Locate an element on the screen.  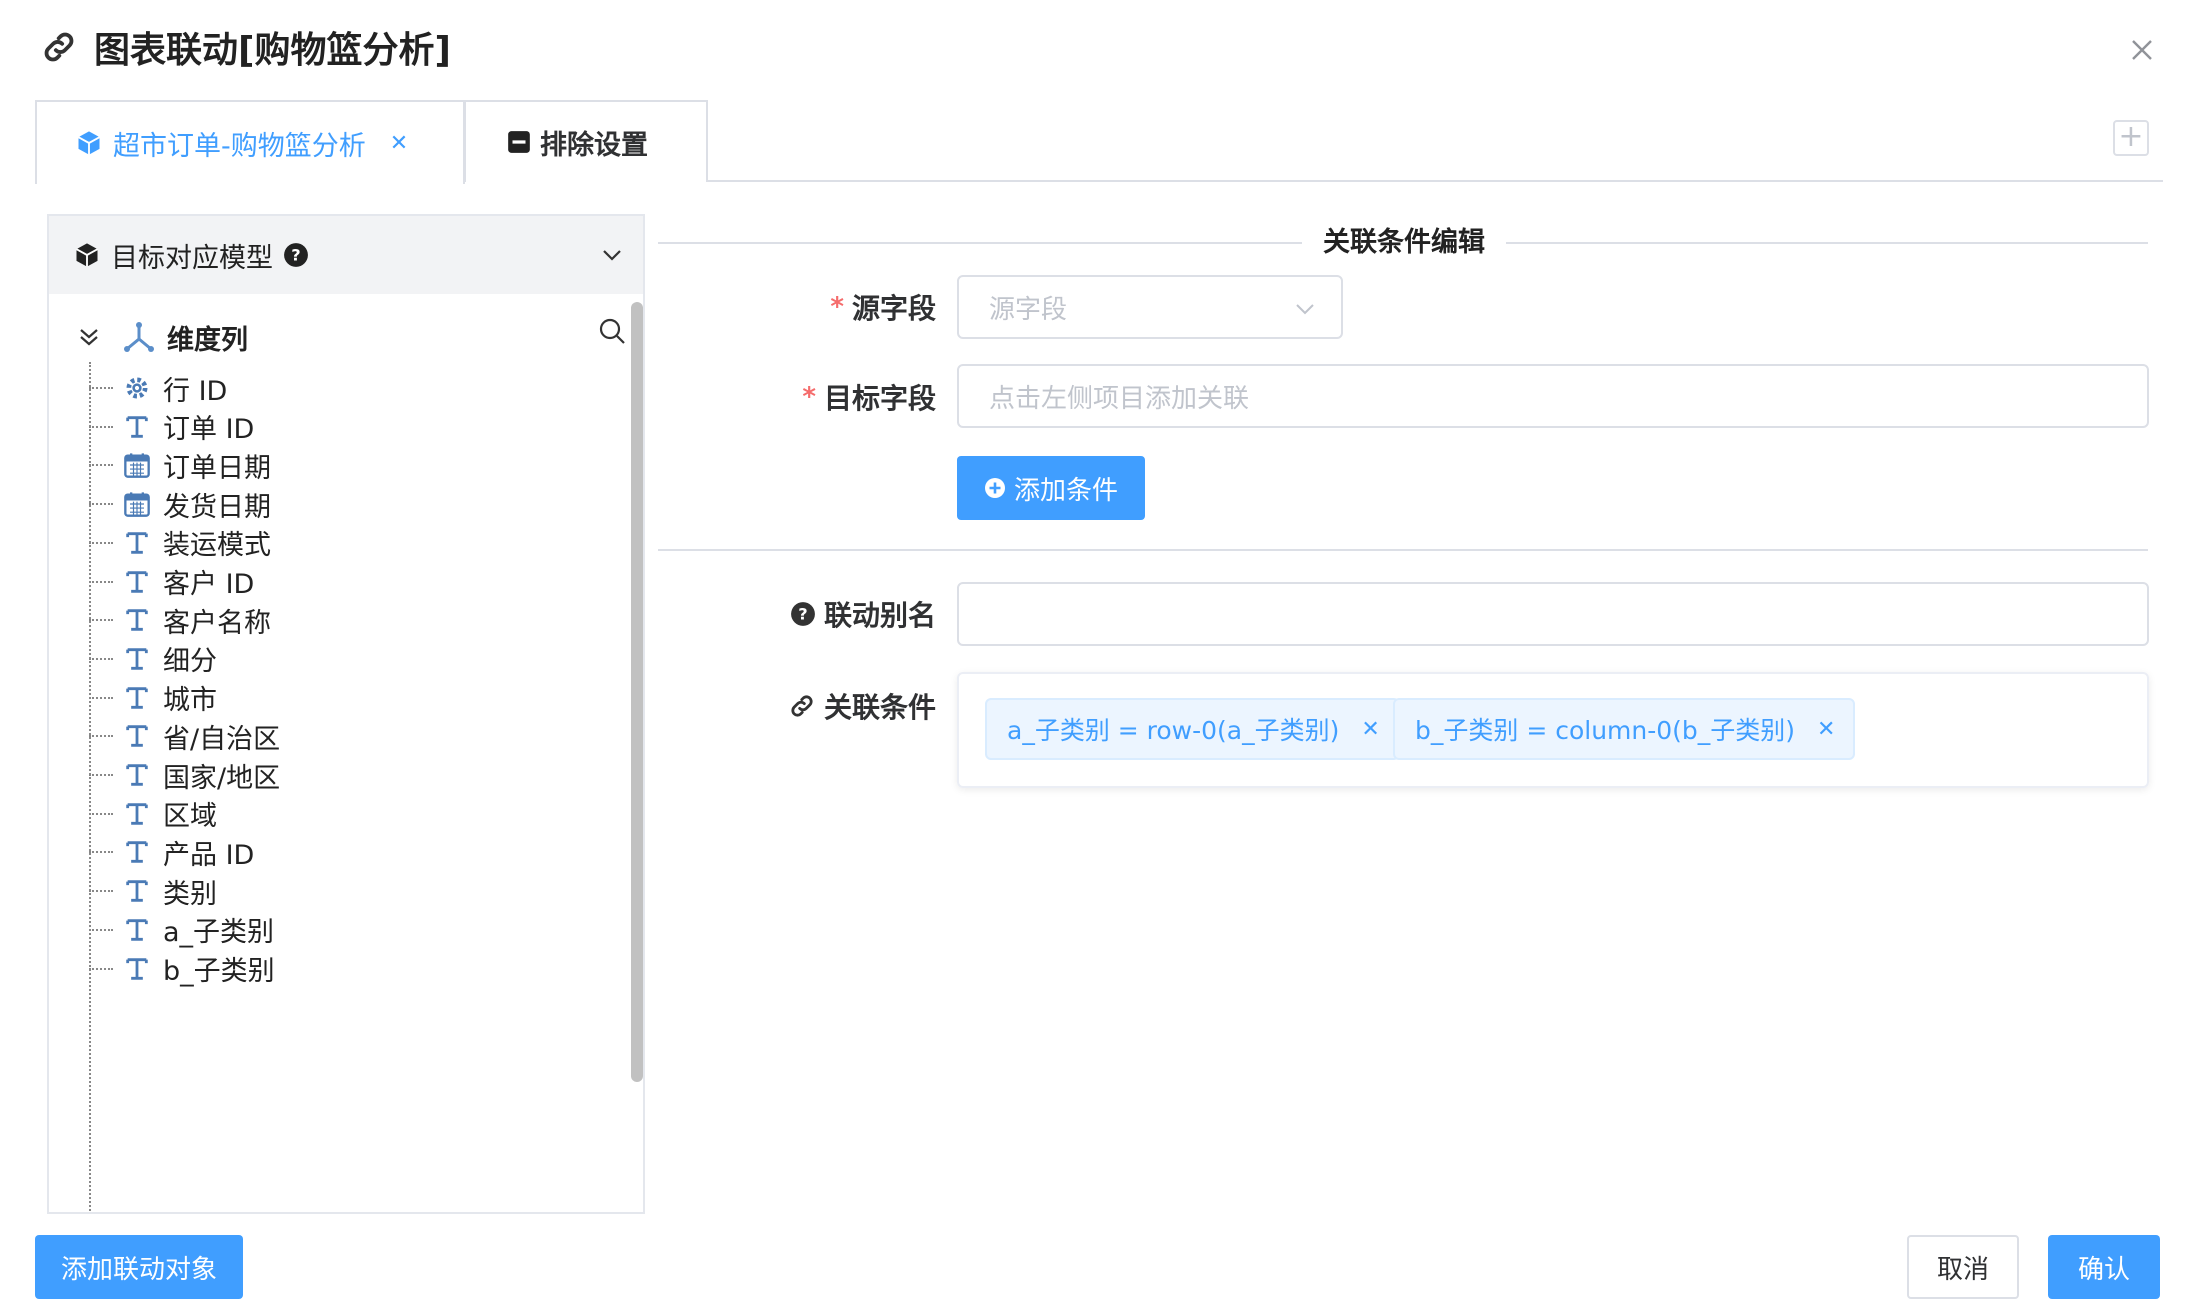
target-field-placeholder: 点击左侧项目添加关联 is located at coordinates (1119, 398).